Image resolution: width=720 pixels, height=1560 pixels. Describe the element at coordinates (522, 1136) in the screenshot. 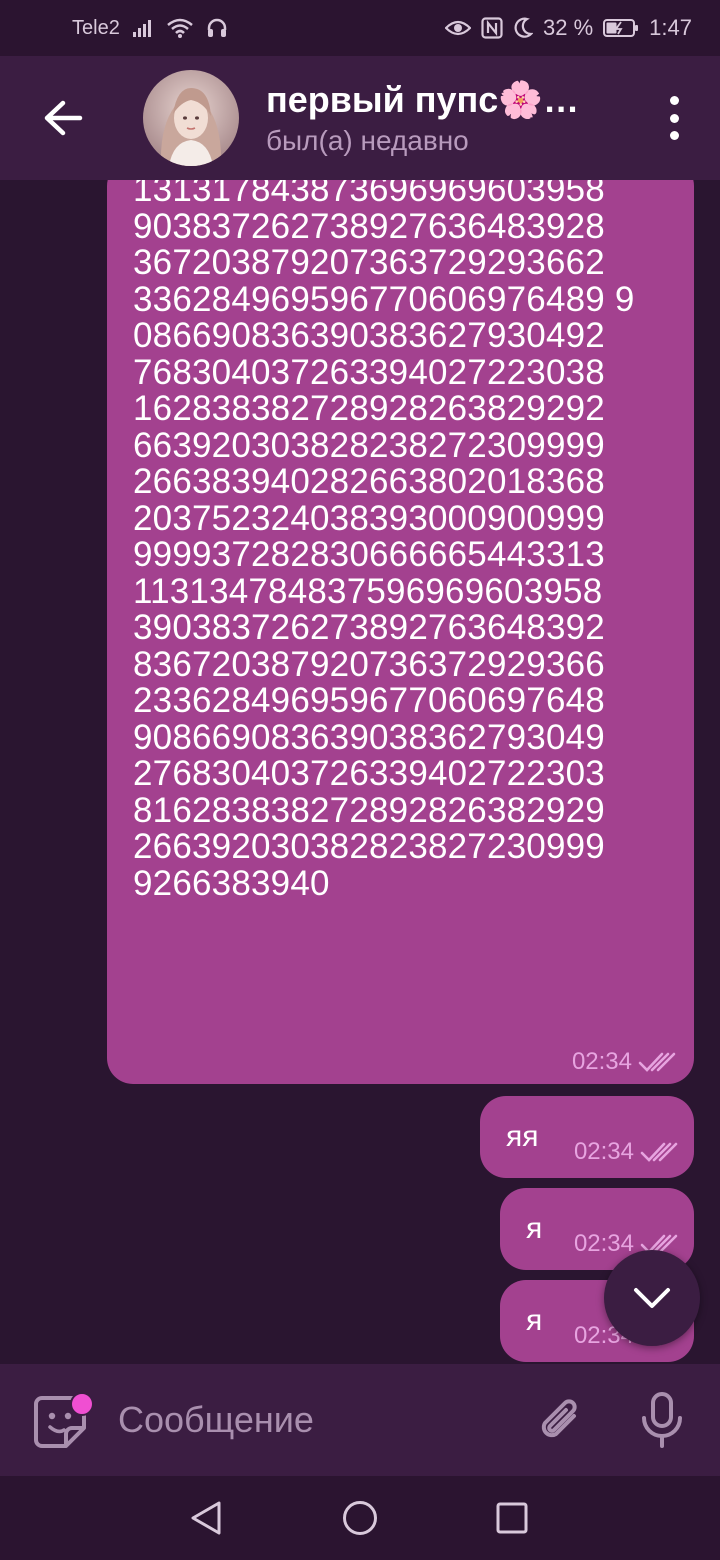

I see `message-text: яя` at that location.